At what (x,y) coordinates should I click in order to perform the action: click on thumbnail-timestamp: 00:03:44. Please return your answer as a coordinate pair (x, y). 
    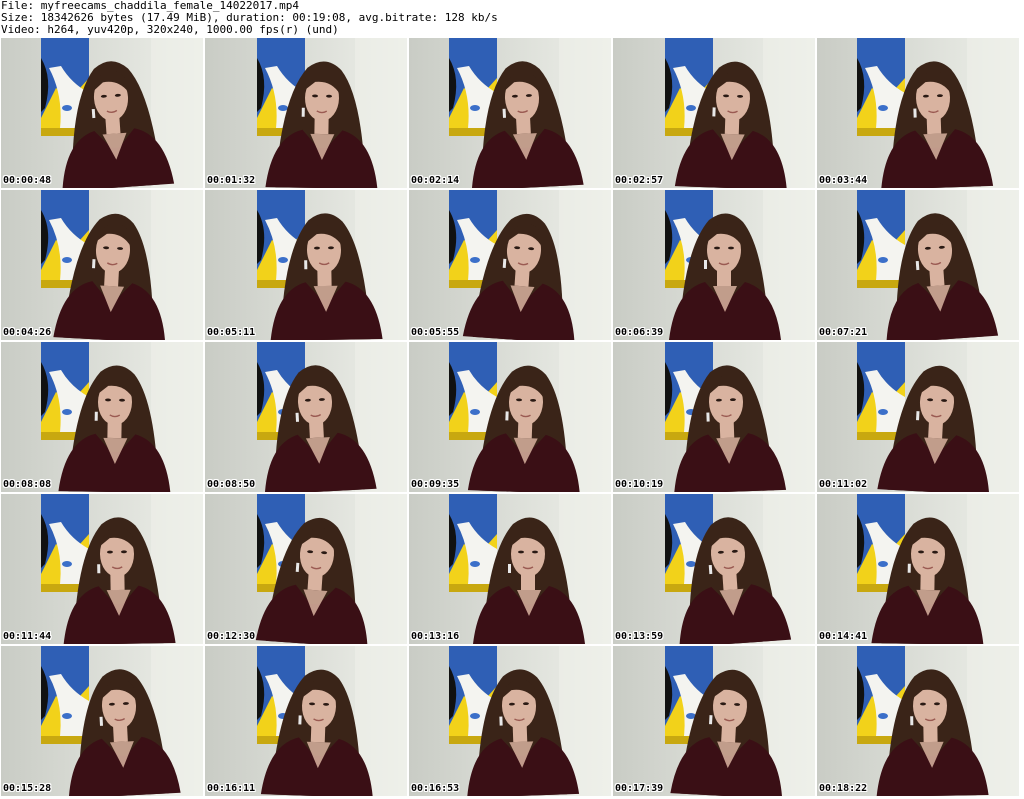
    Looking at the image, I should click on (843, 180).